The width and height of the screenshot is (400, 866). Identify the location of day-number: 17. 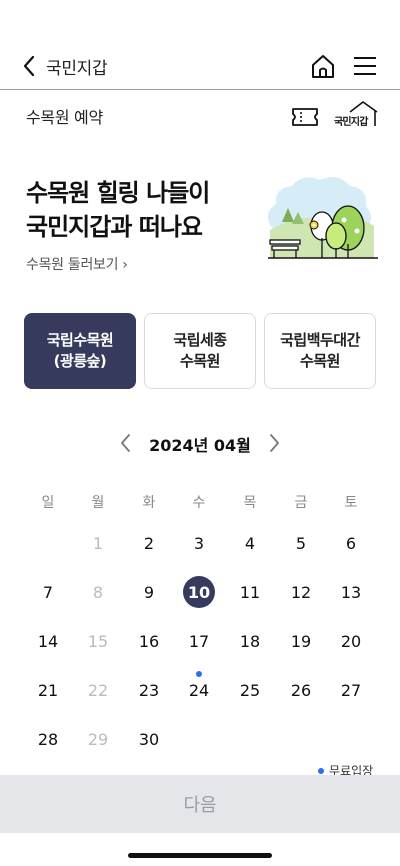
(199, 641).